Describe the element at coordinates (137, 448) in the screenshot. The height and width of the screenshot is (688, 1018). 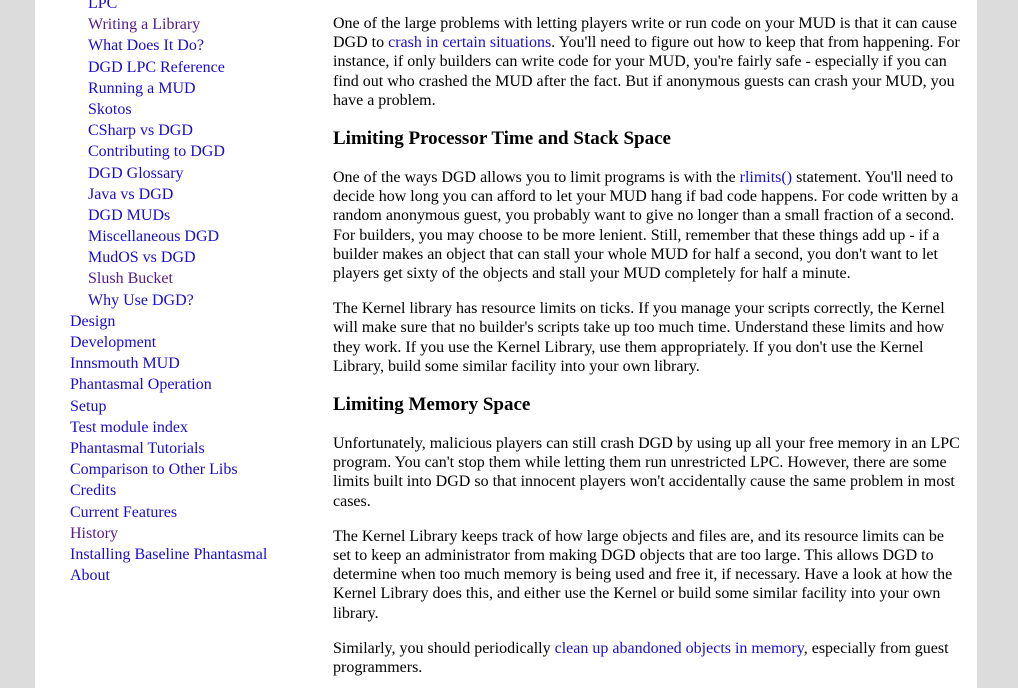
I see `sidebar-link-phantasmal-tutorials: Phantasmal Tutorials` at that location.